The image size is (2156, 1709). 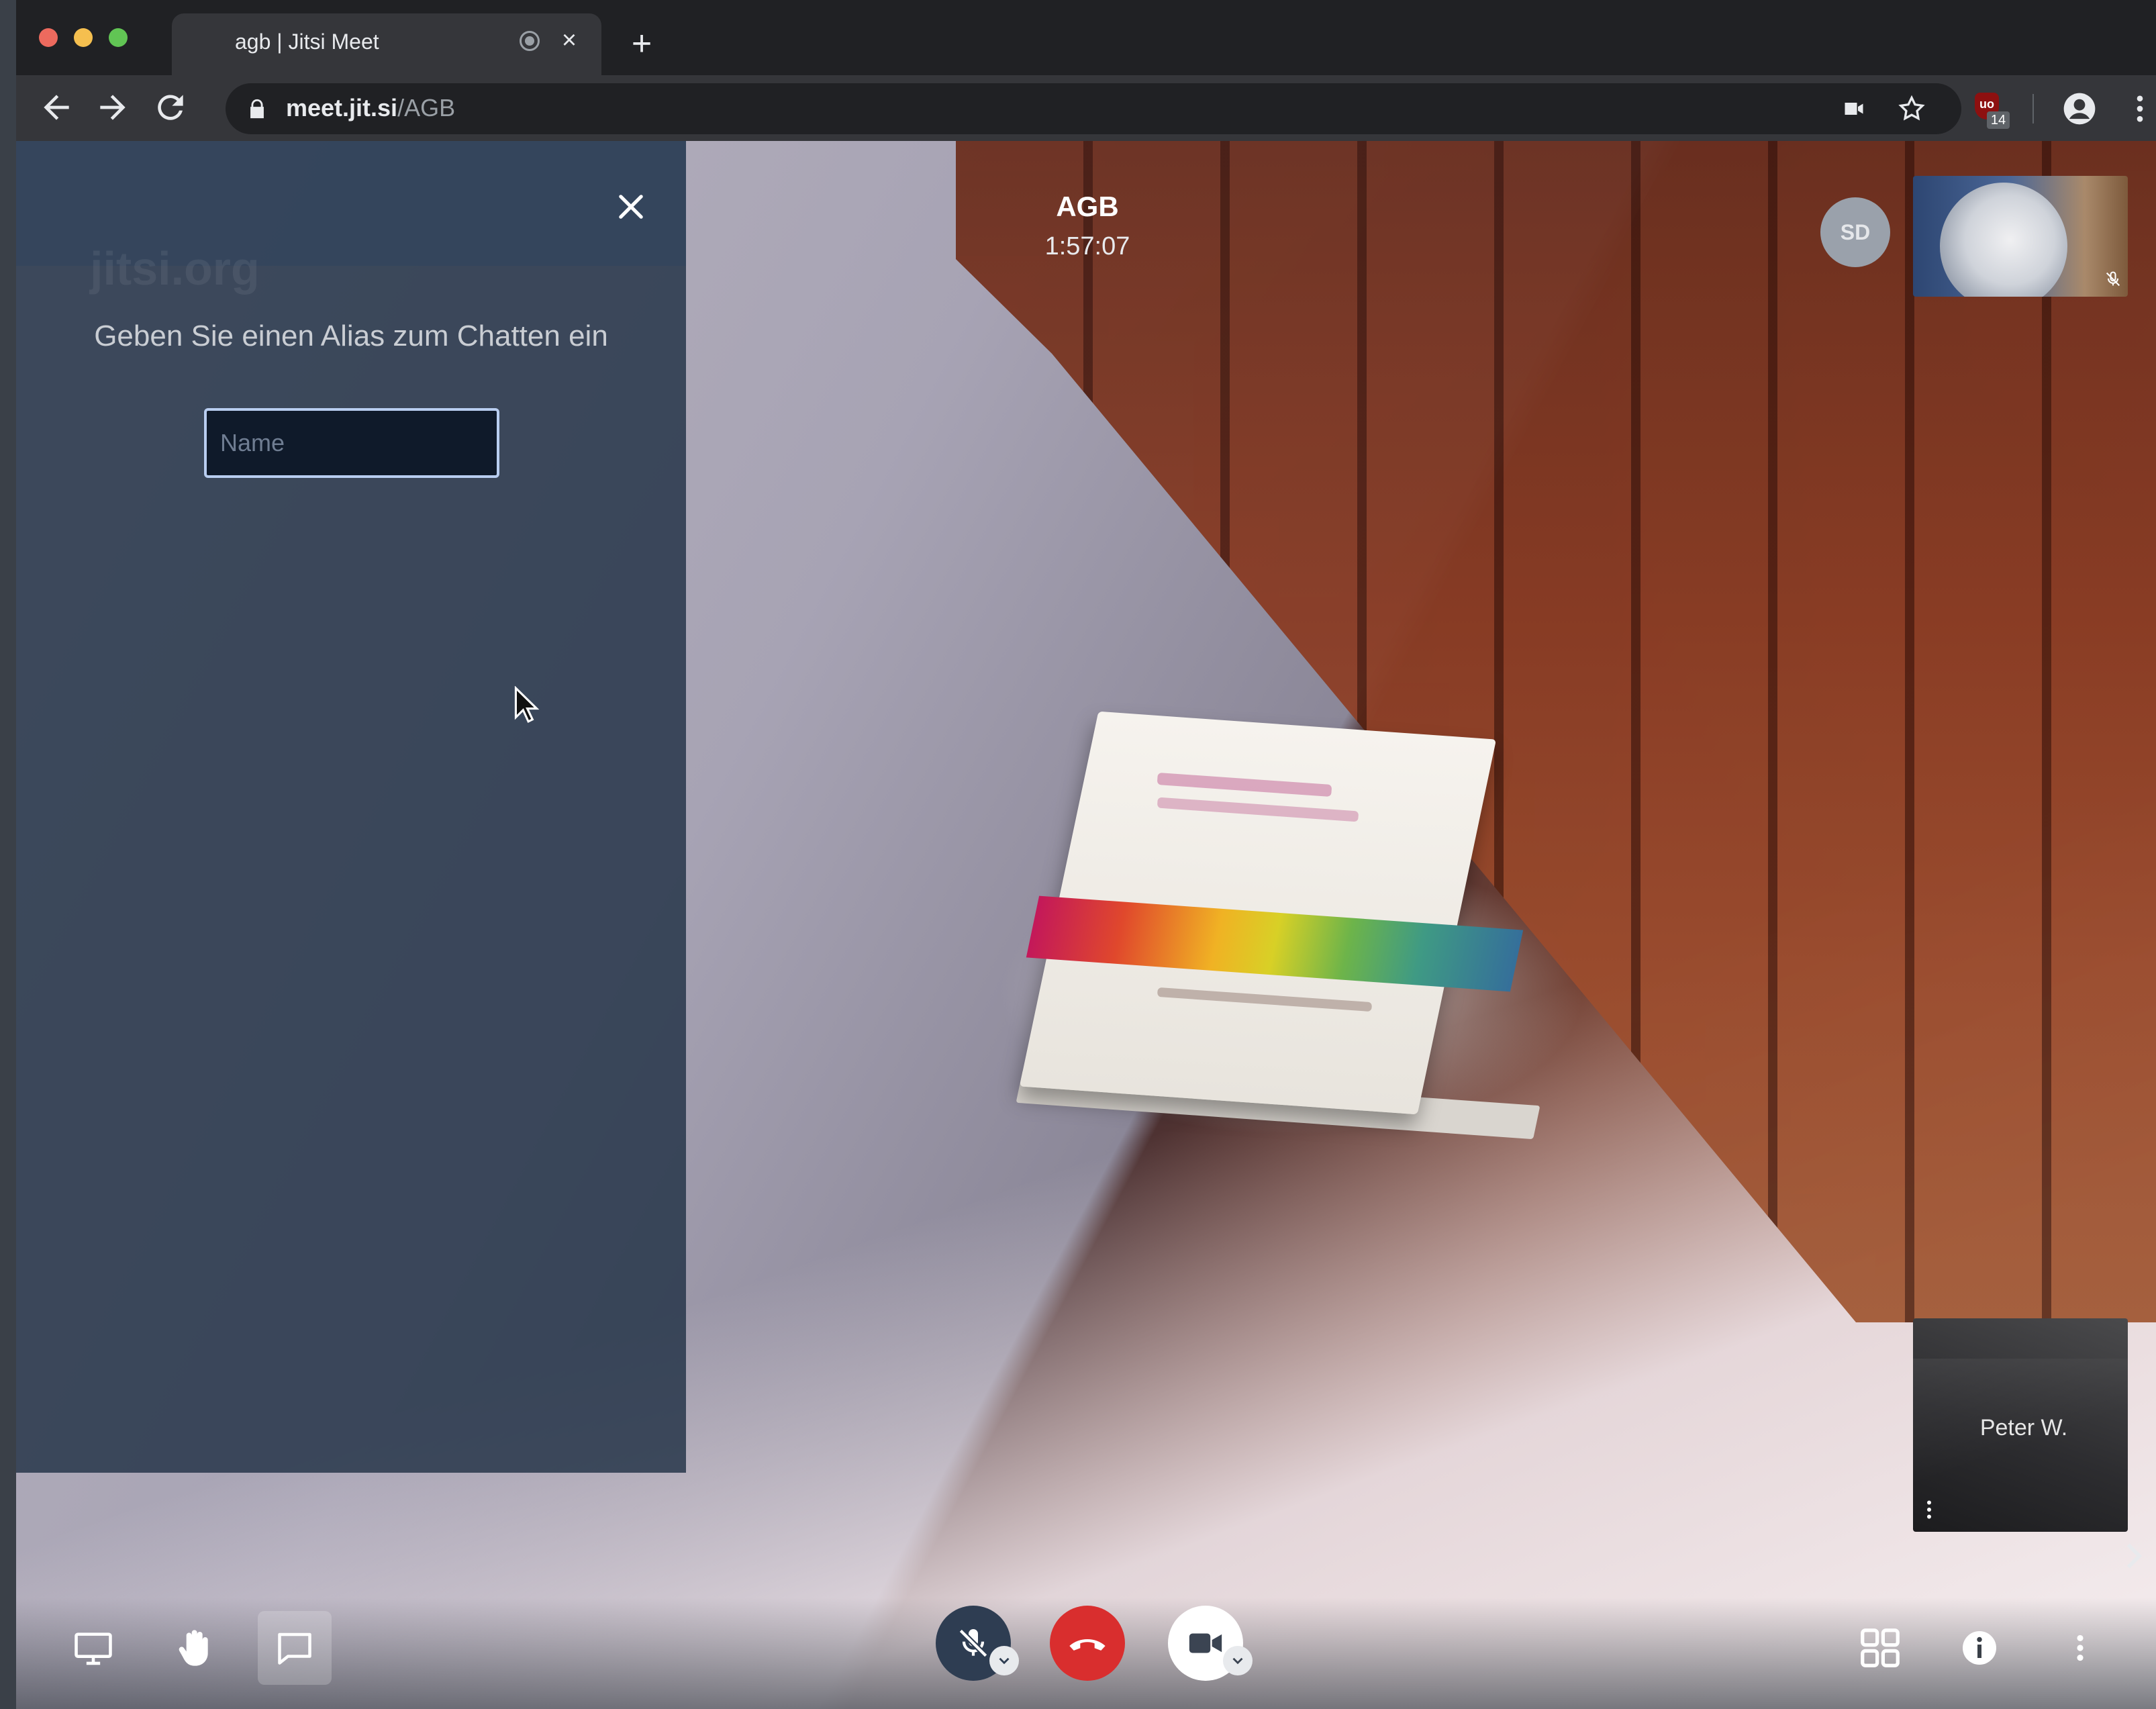 I want to click on tile-grid-icon, so click(x=1881, y=1648).